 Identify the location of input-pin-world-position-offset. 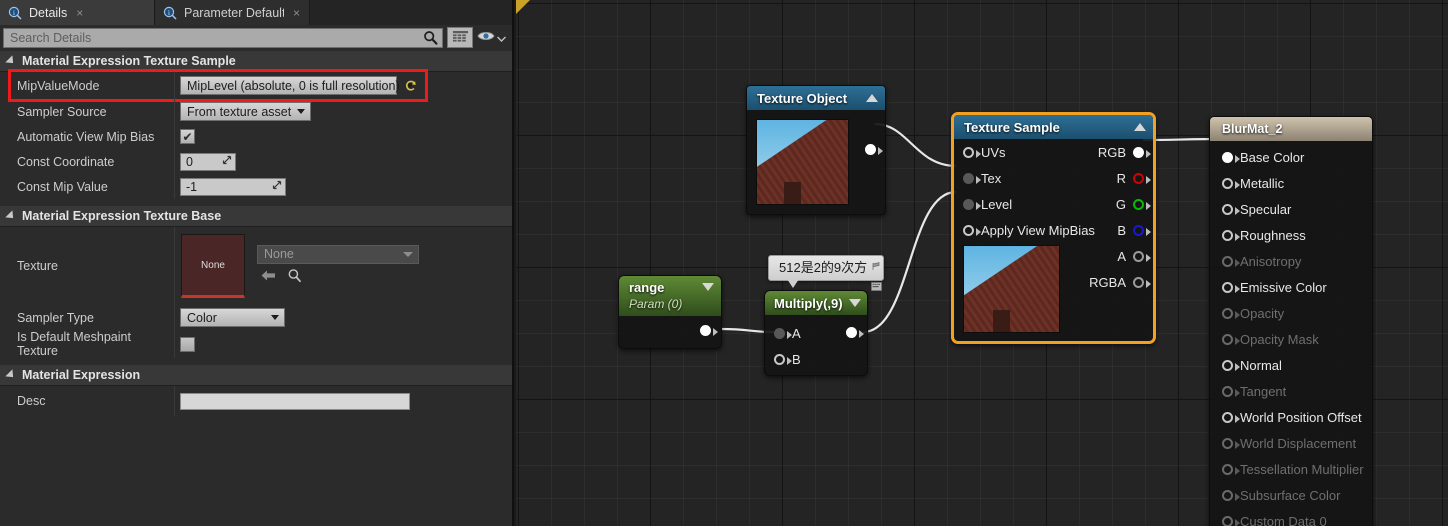
(1231, 417).